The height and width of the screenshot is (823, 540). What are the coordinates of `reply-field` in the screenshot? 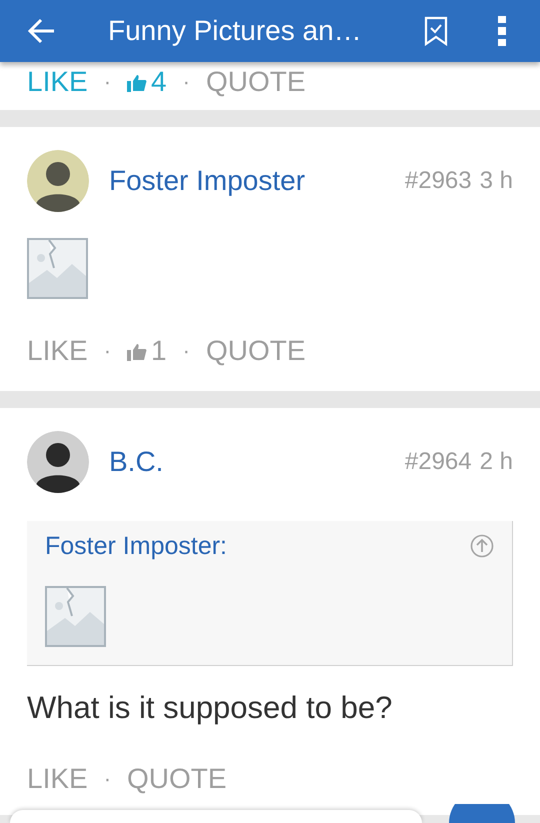 It's located at (216, 816).